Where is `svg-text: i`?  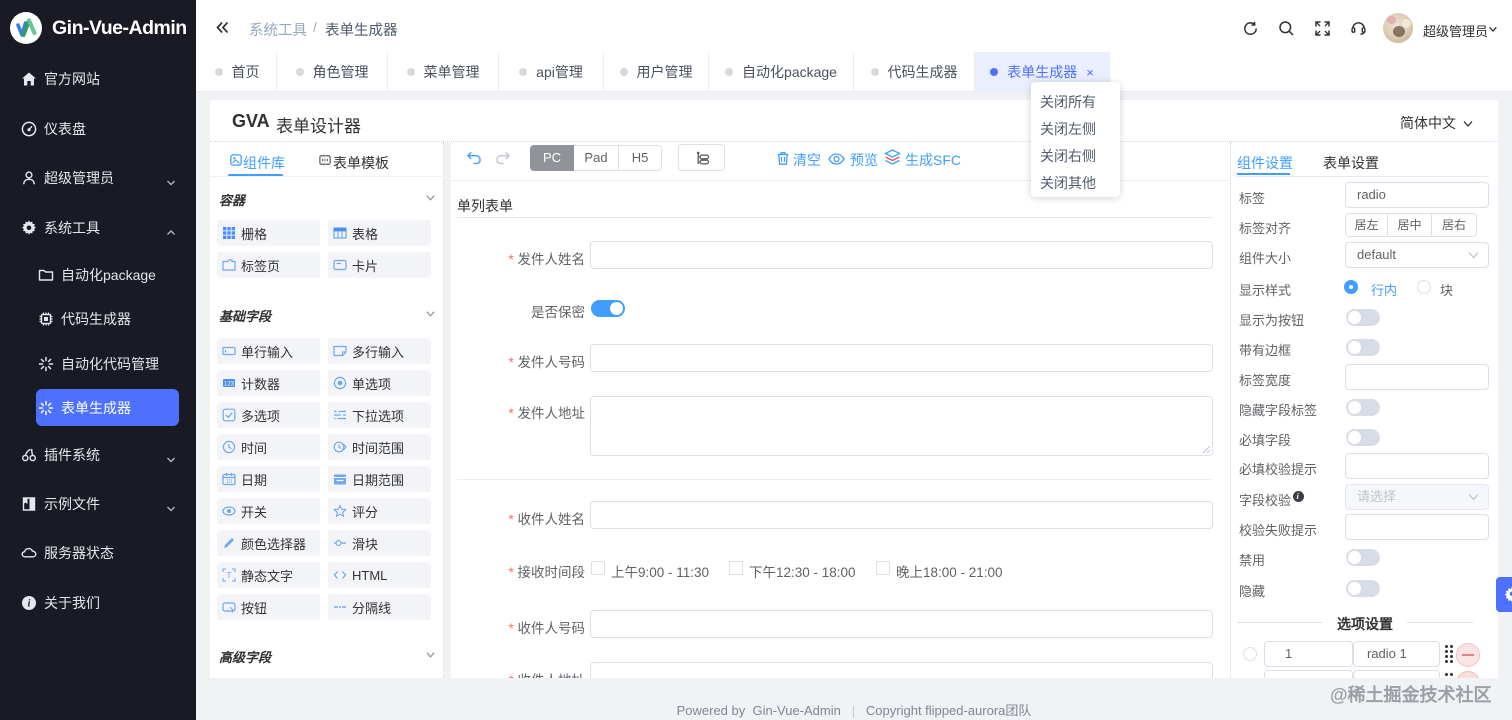 svg-text: i is located at coordinates (29, 604).